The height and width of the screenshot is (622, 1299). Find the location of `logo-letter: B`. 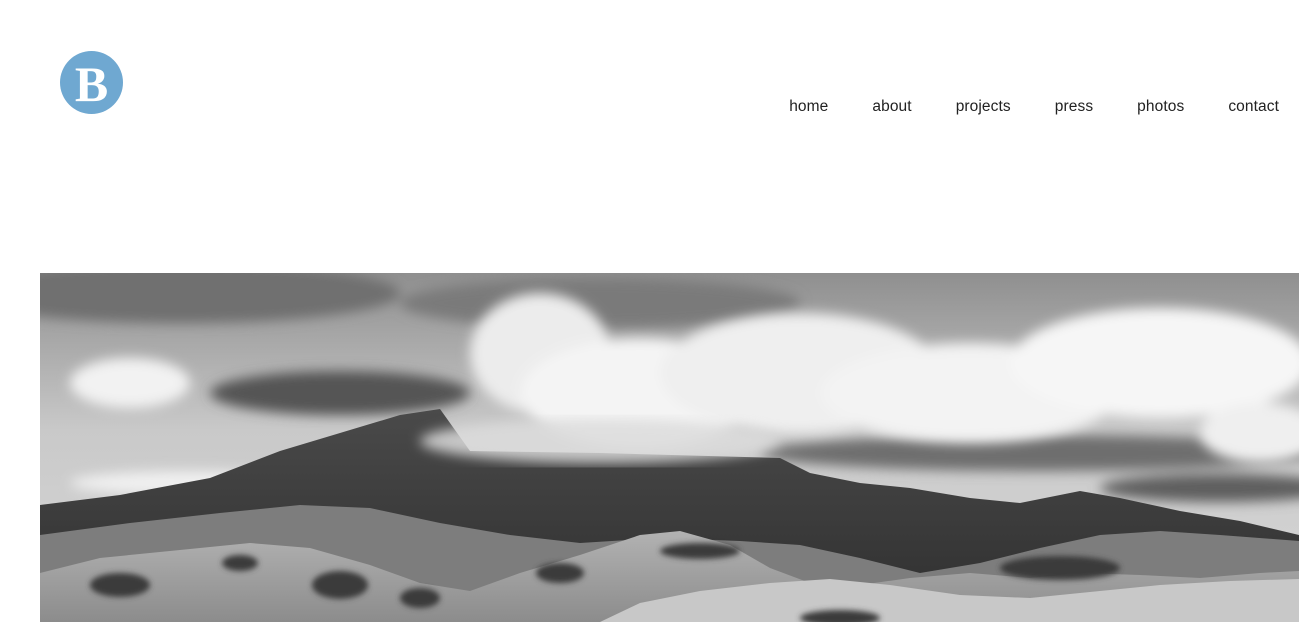

logo-letter: B is located at coordinates (91, 83).